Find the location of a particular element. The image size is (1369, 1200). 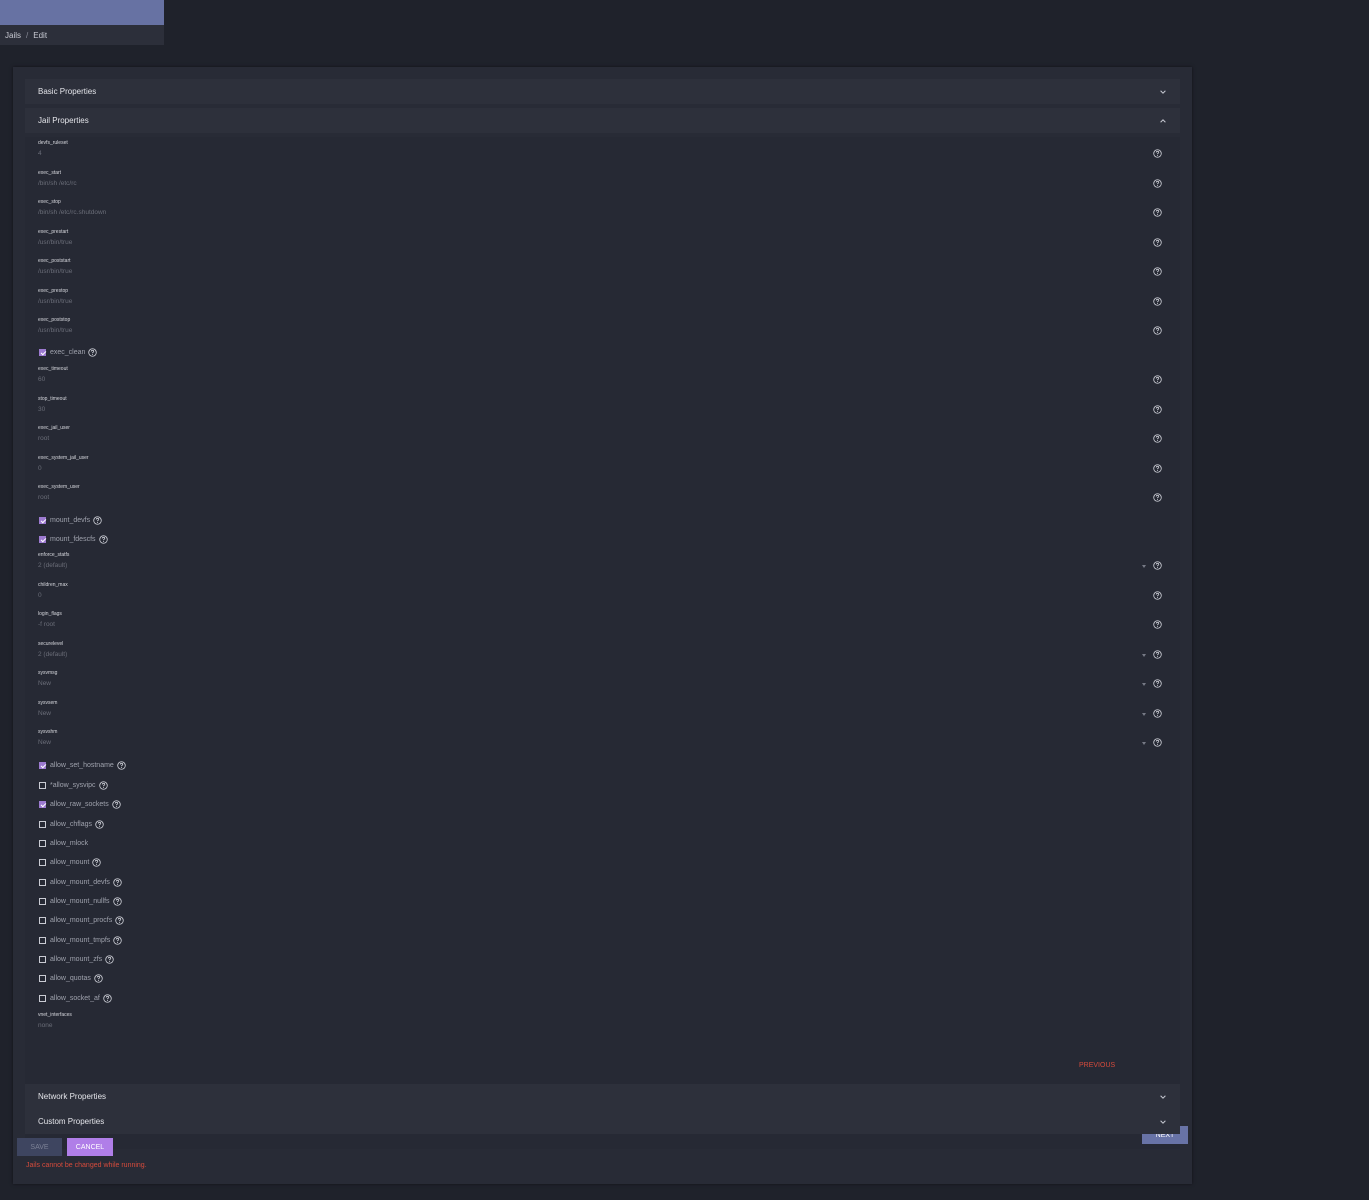

checkbox-allow-mount-nullfs: allow_mount_nullfs is located at coordinates (80, 901).